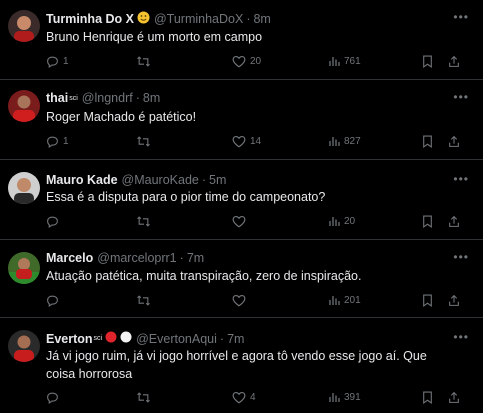 Image resolution: width=483 pixels, height=413 pixels. I want to click on tweet-actions: 1 14 827, so click(256, 143).